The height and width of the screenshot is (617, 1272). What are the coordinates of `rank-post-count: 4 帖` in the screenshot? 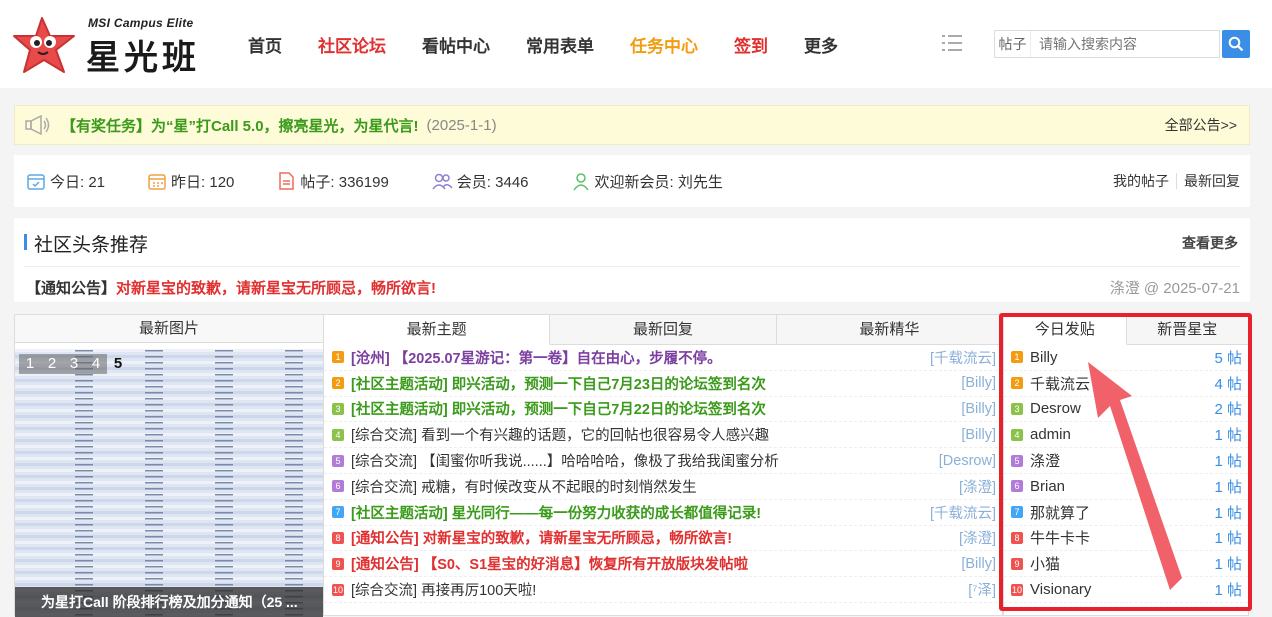 It's located at (1228, 384).